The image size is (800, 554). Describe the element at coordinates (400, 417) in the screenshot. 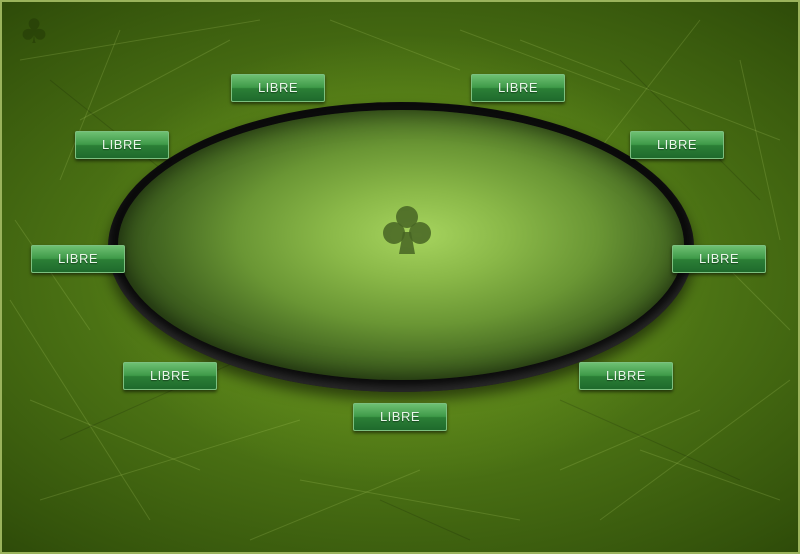

I see `seat-9-button: LIBRE` at that location.